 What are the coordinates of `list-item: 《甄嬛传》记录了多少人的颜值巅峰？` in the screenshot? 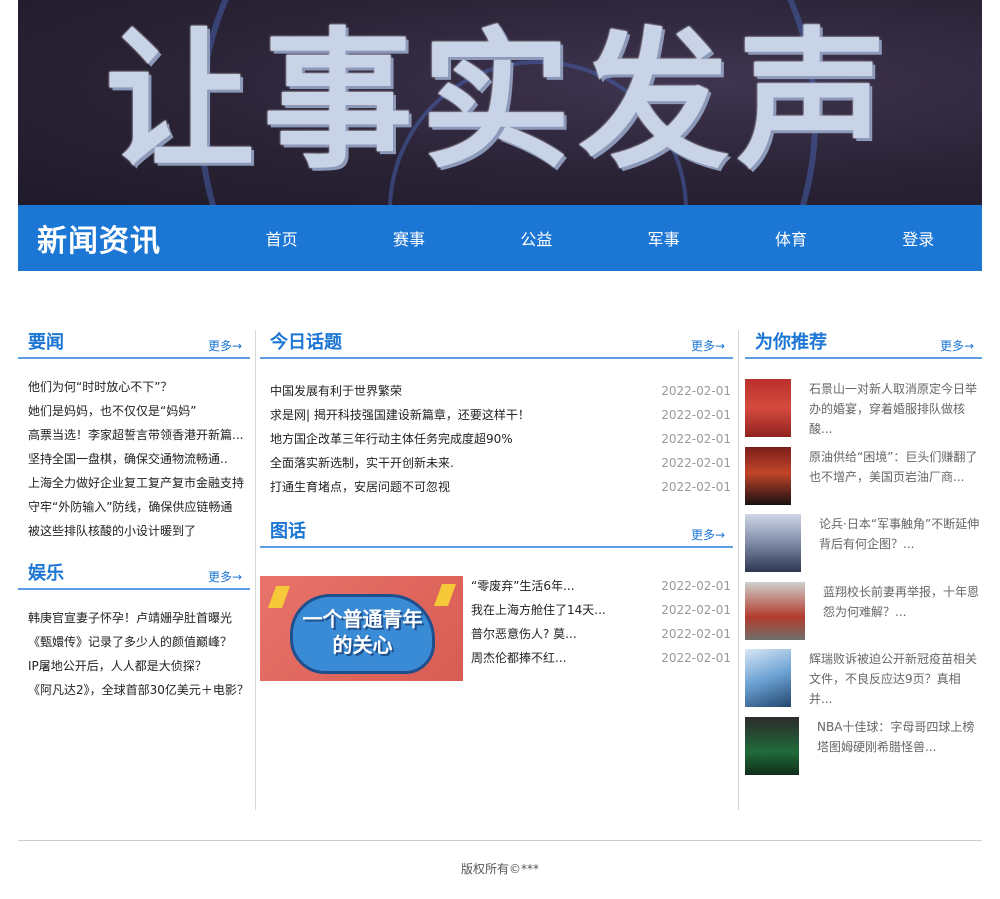 It's located at (139, 642).